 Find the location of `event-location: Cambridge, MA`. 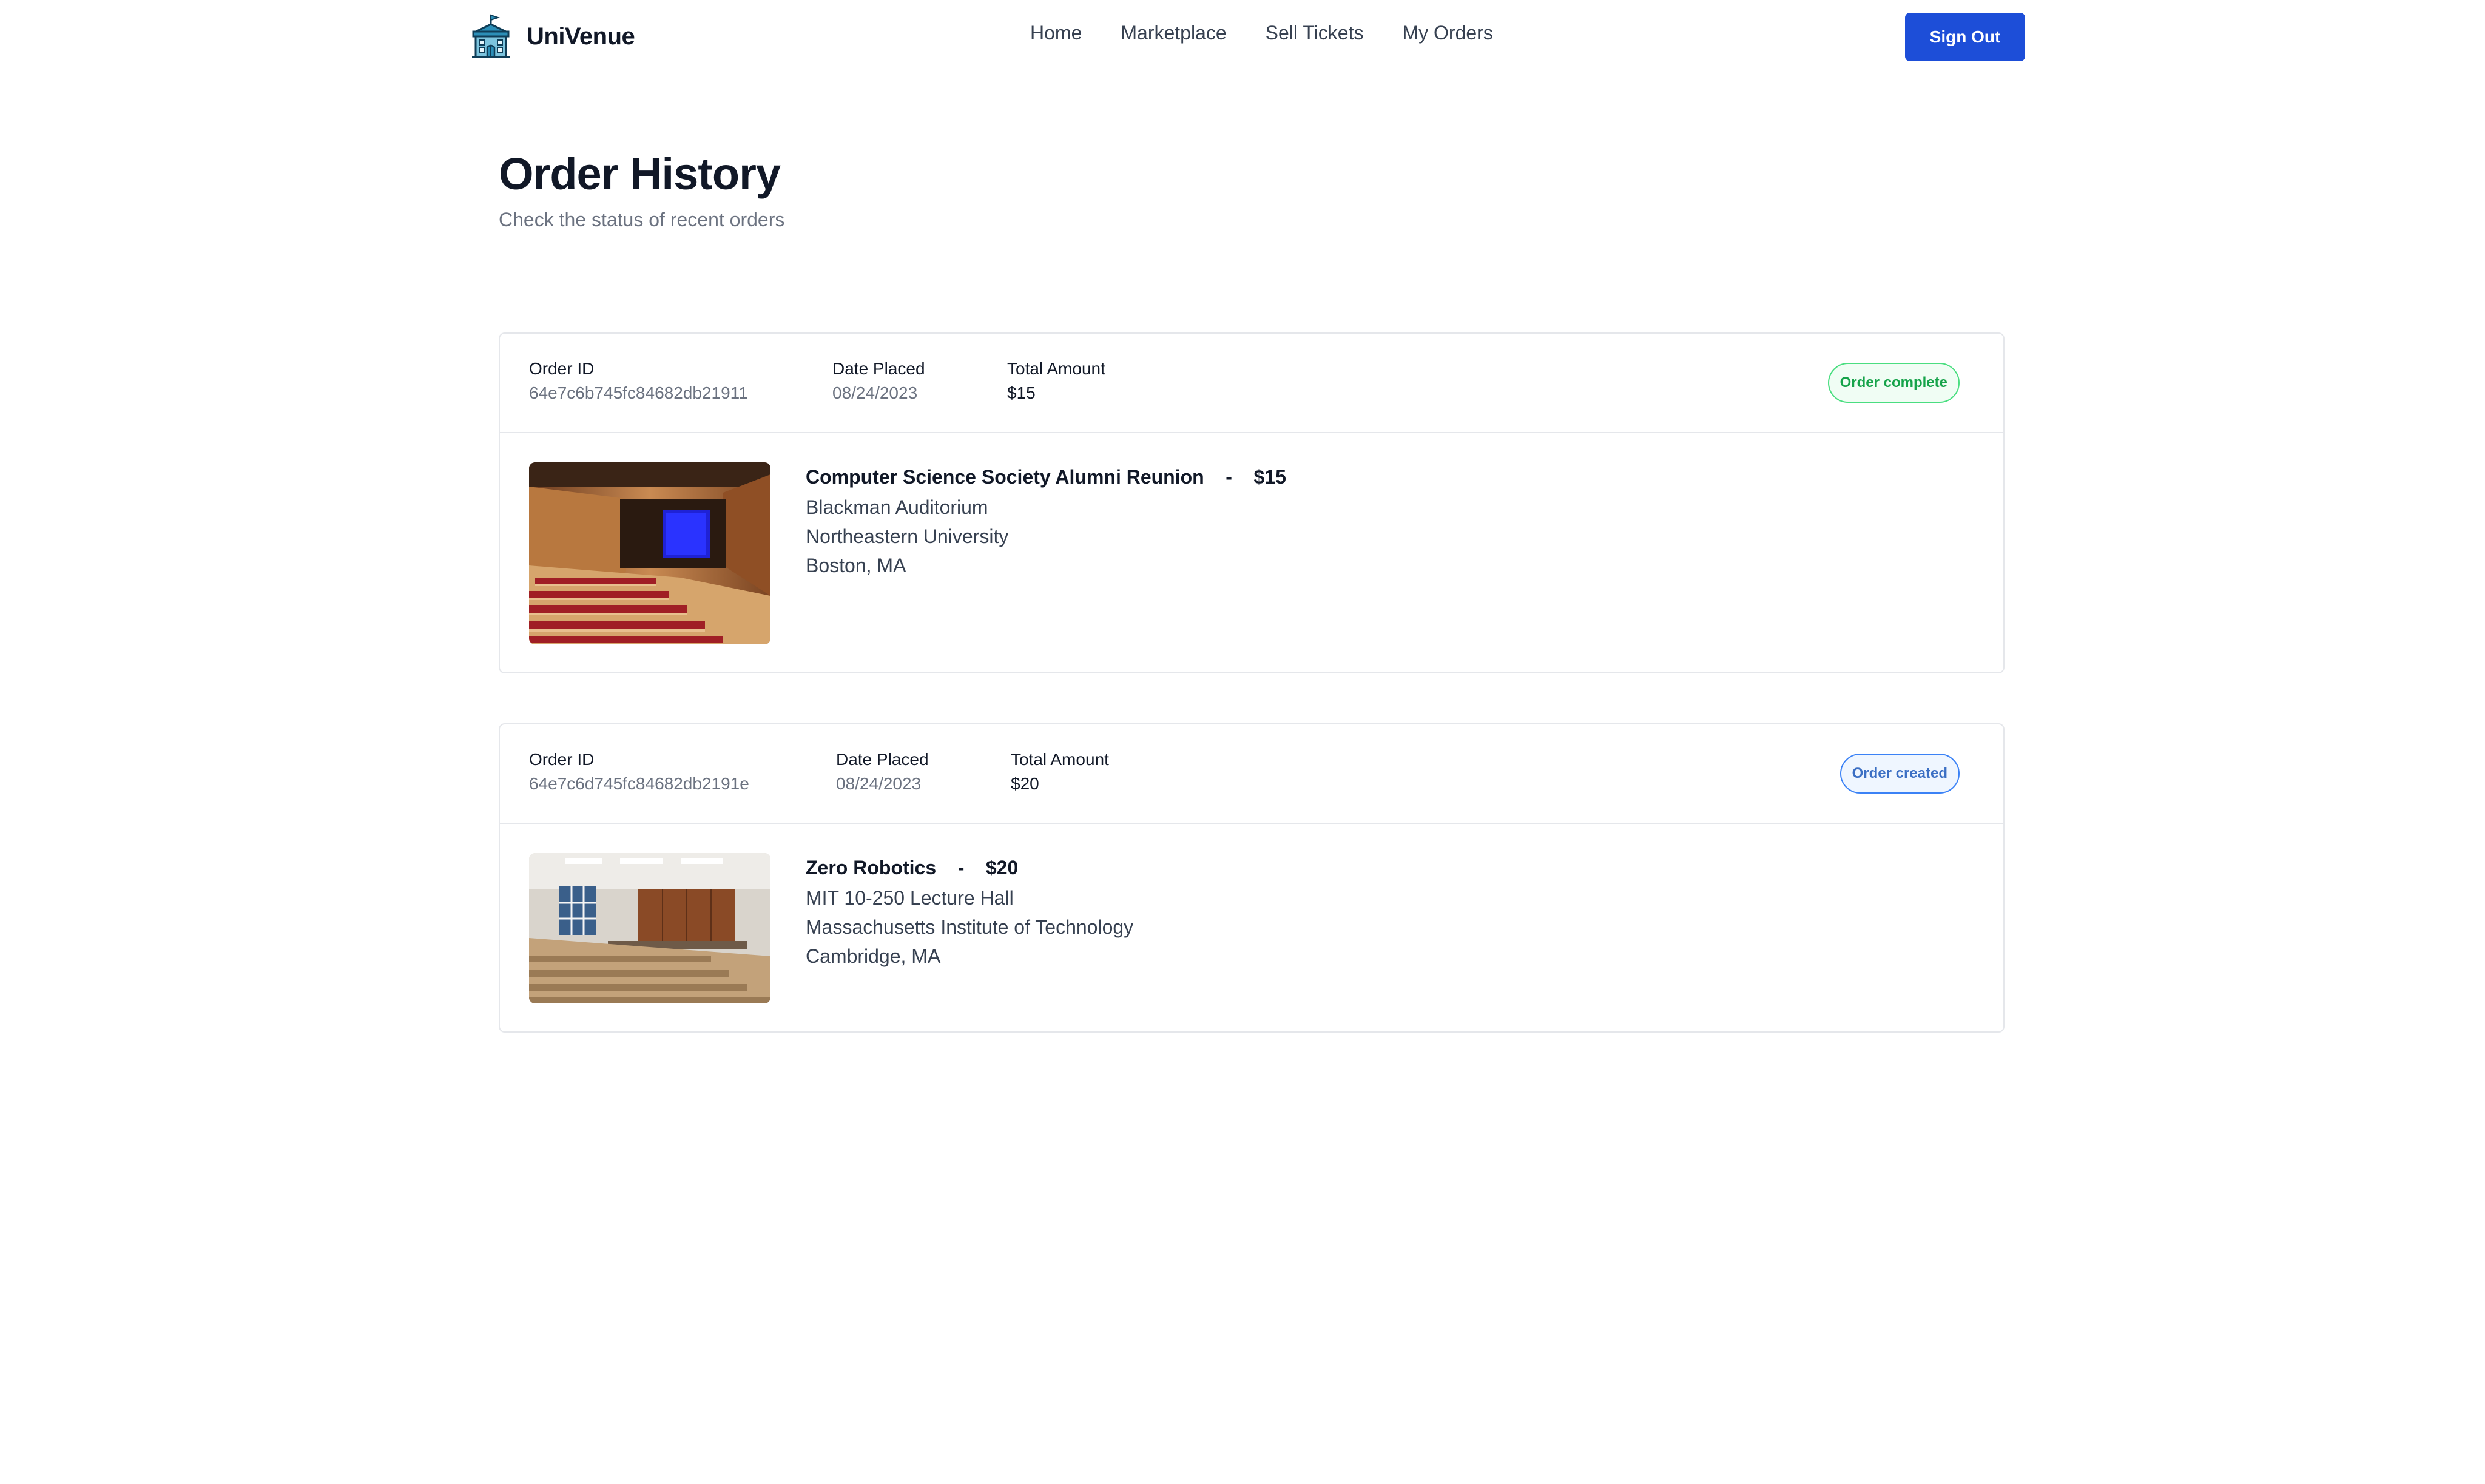

event-location: Cambridge, MA is located at coordinates (873, 956).